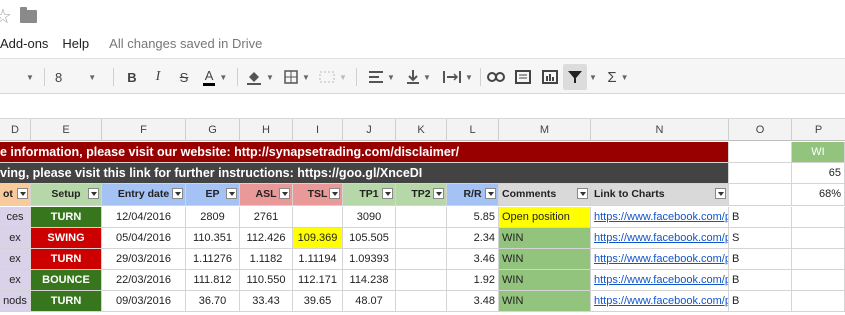  I want to click on vertical-align-icon: ▼, so click(419, 77).